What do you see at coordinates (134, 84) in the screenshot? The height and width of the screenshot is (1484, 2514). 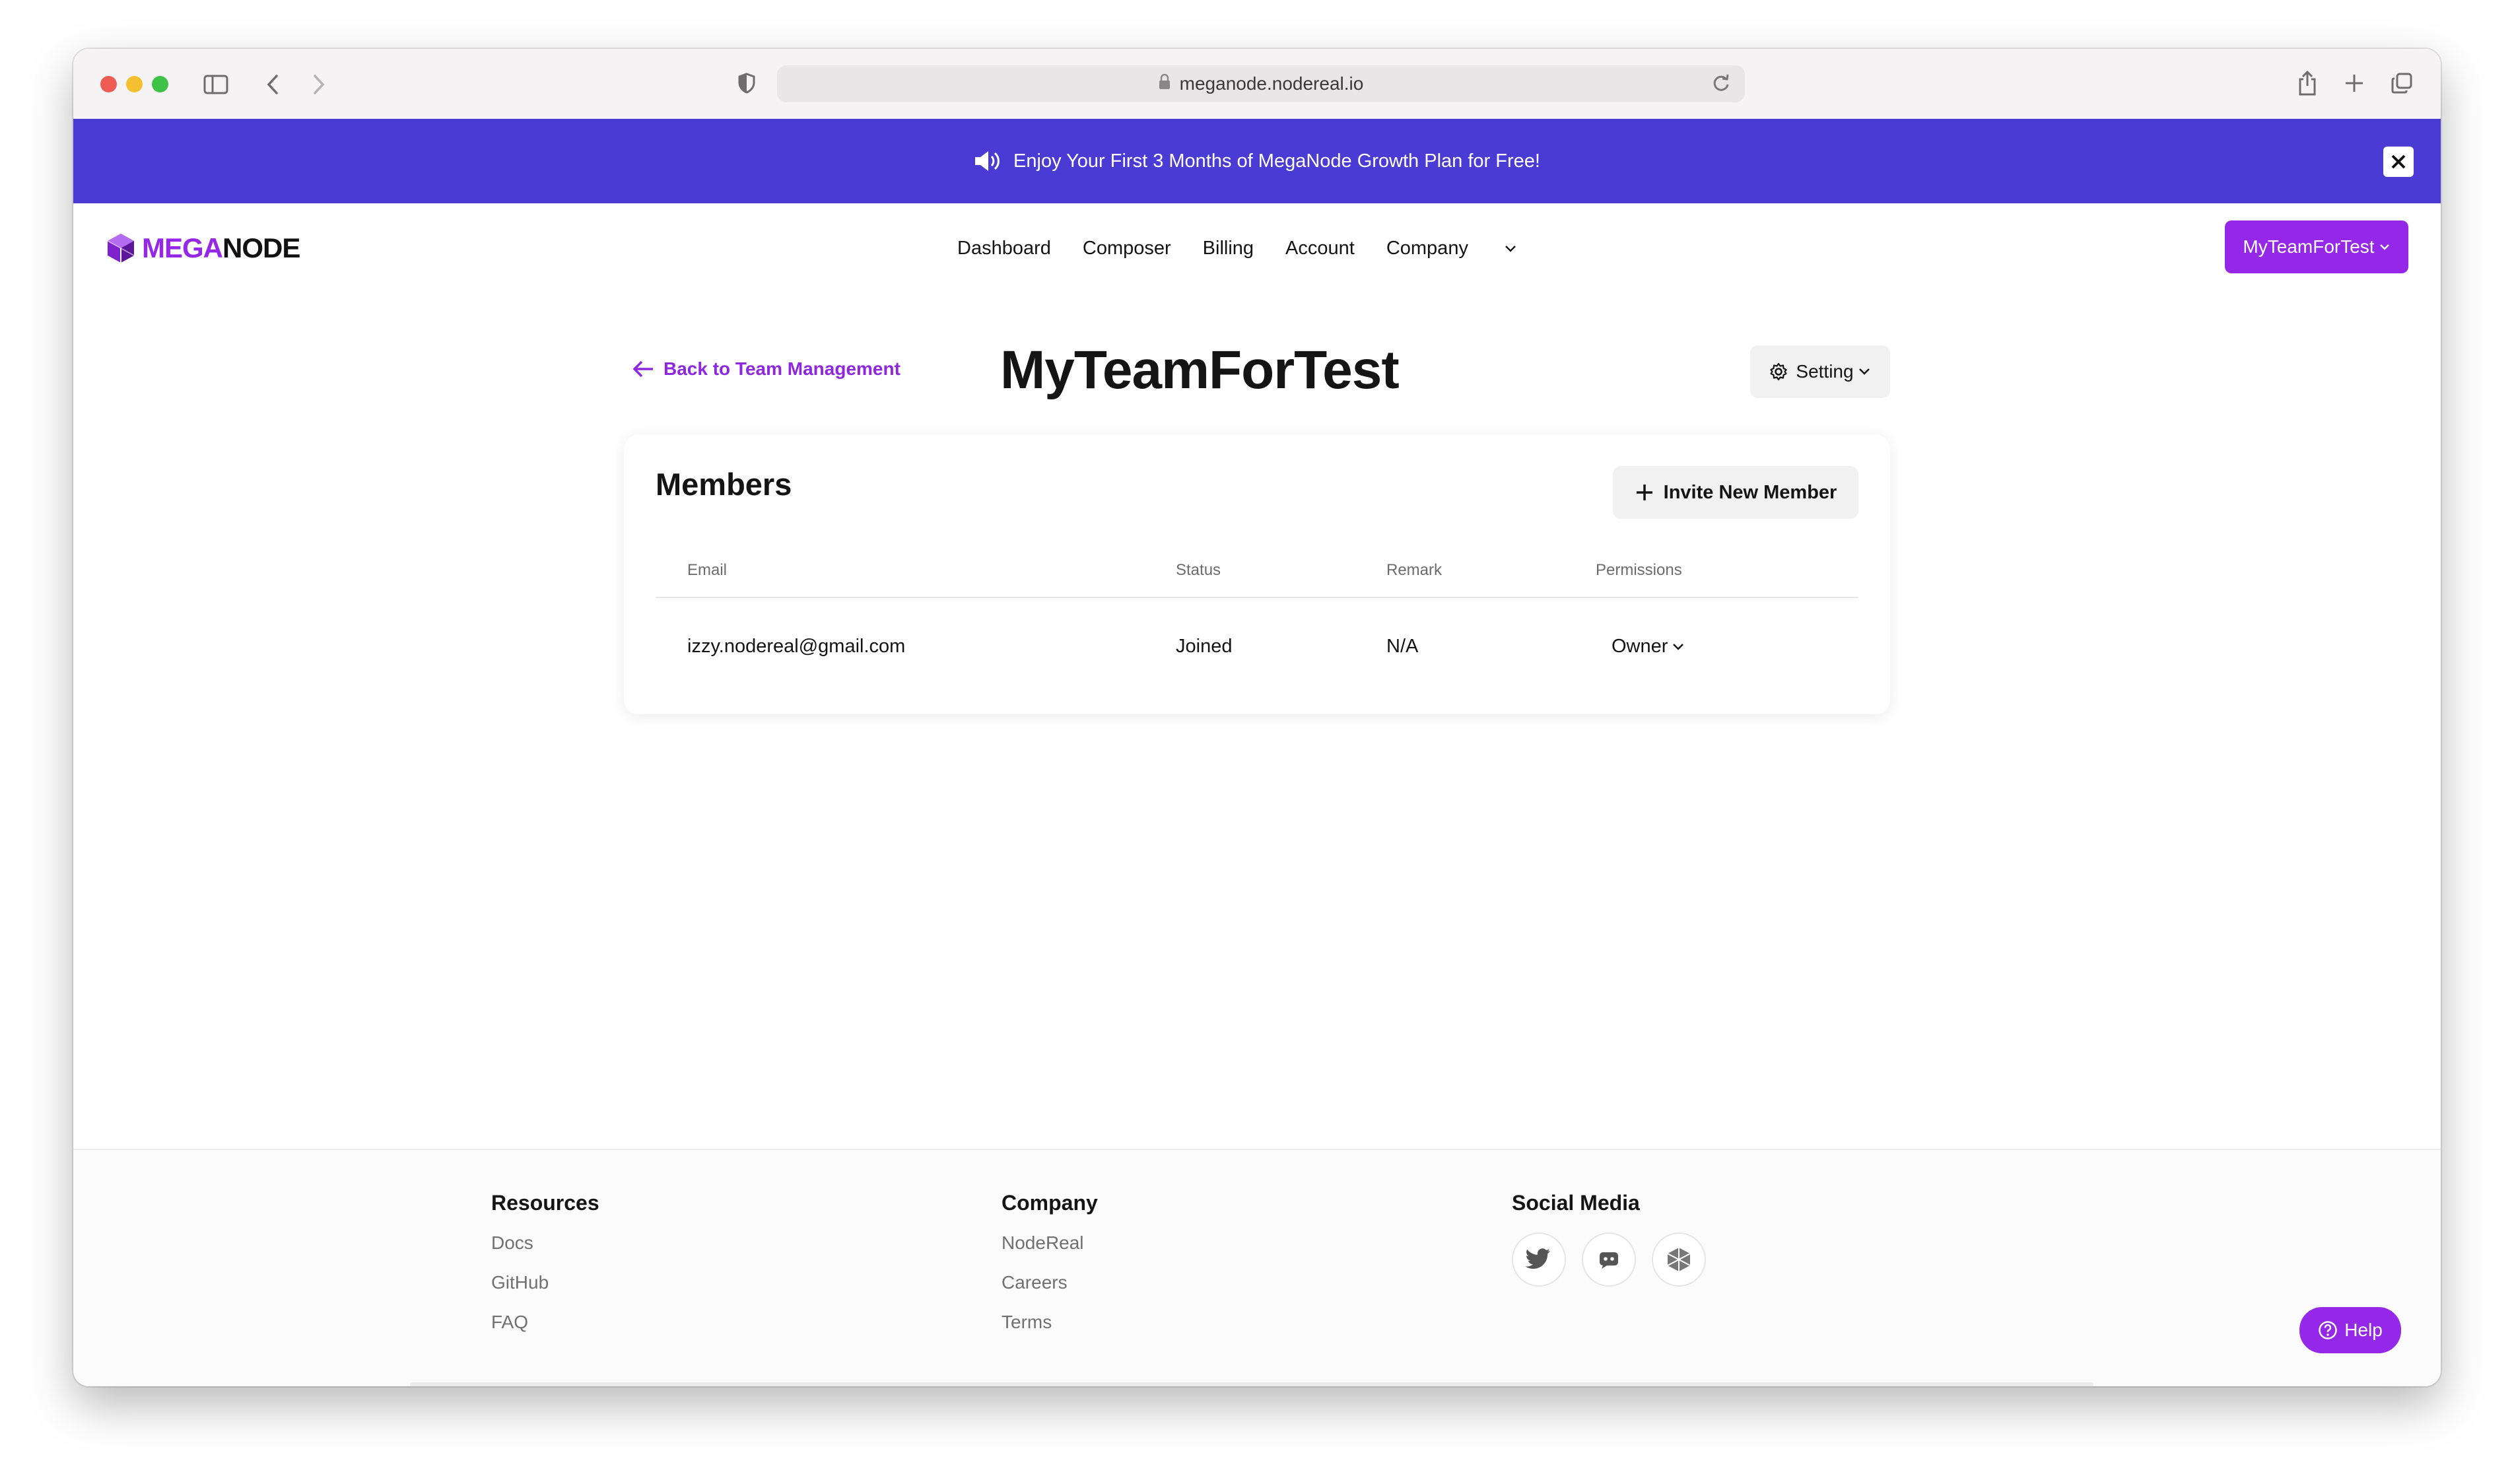 I see `minimize-window-button` at bounding box center [134, 84].